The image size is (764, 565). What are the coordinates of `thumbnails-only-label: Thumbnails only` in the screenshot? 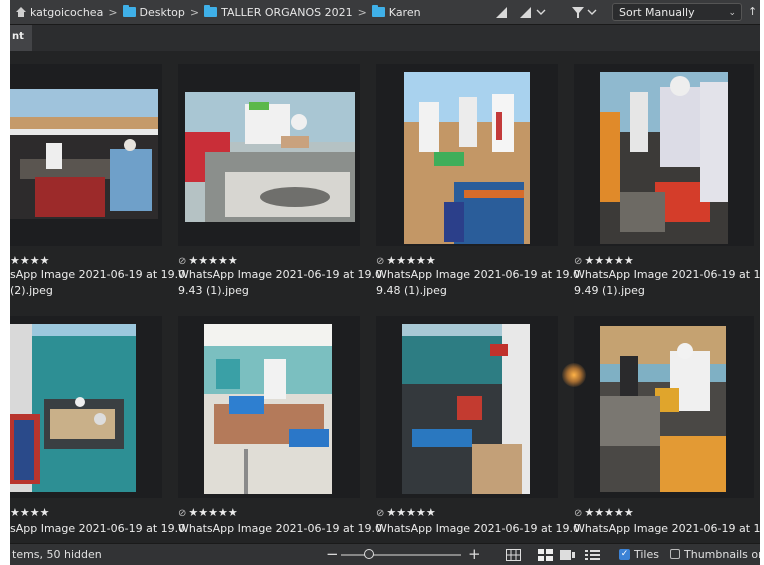 It's located at (722, 554).